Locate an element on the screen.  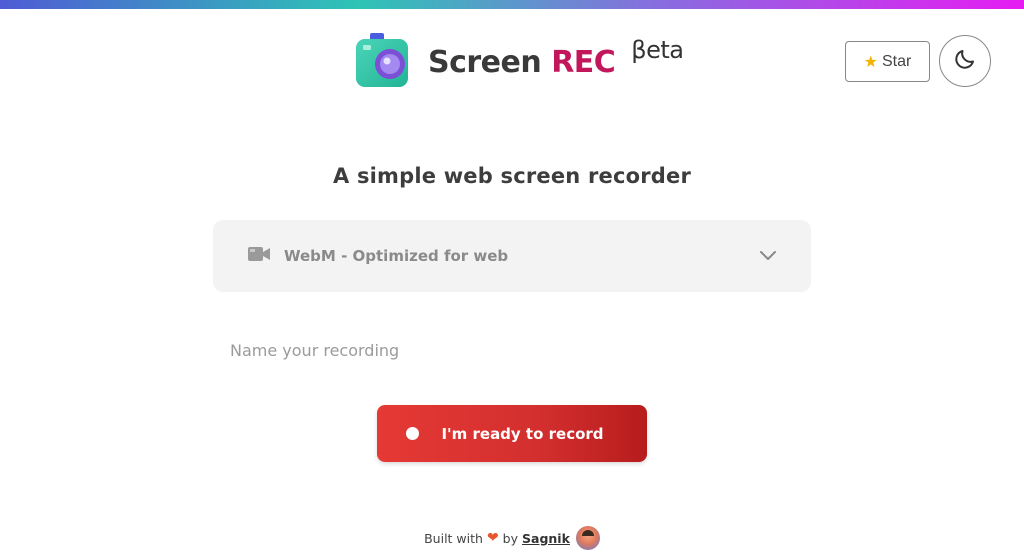
logo: Screen REC βeta is located at coordinates (519, 60).